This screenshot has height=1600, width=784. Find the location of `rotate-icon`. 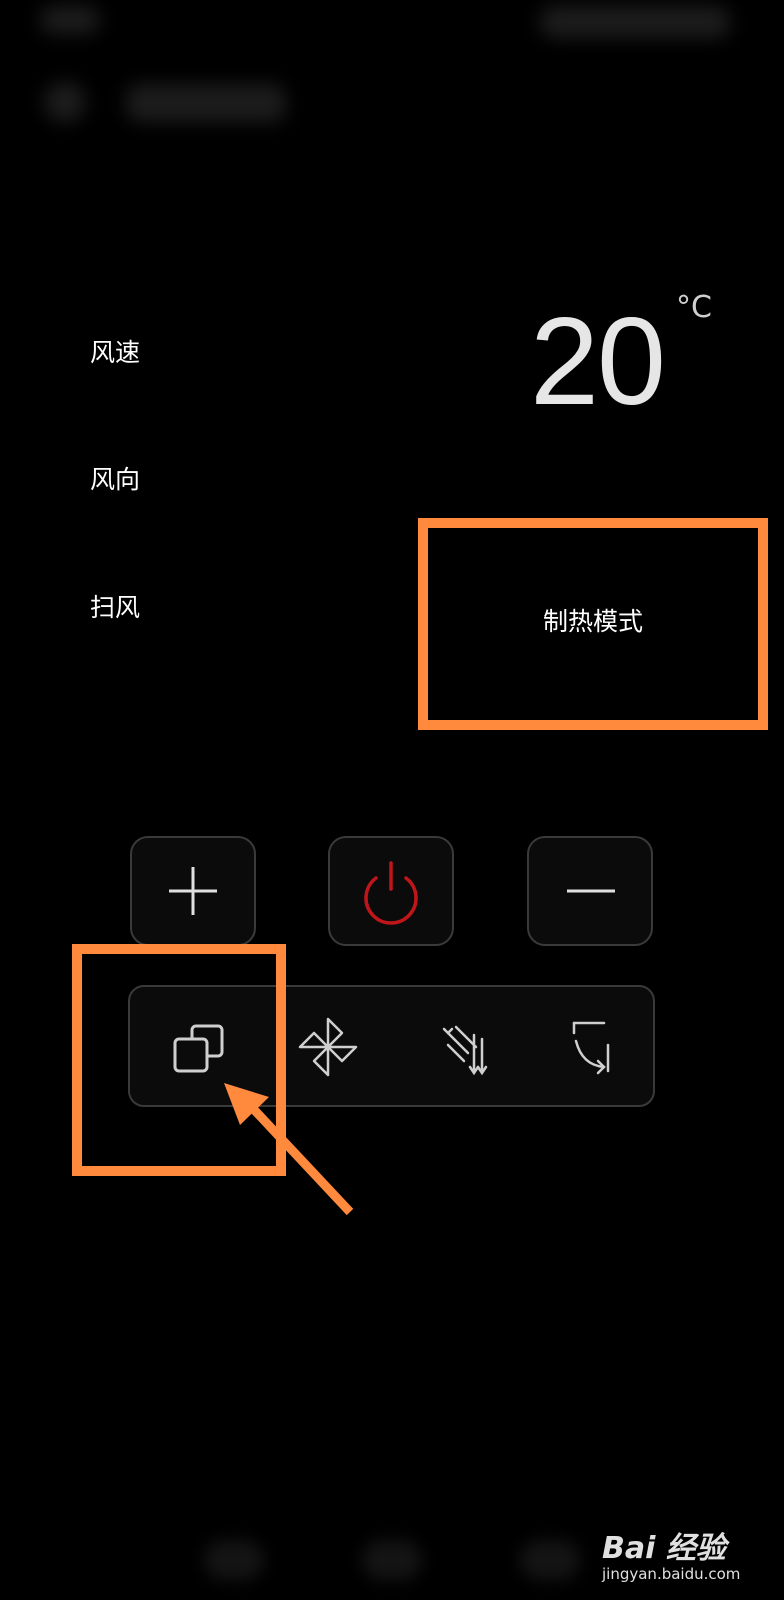

rotate-icon is located at coordinates (591, 1048).